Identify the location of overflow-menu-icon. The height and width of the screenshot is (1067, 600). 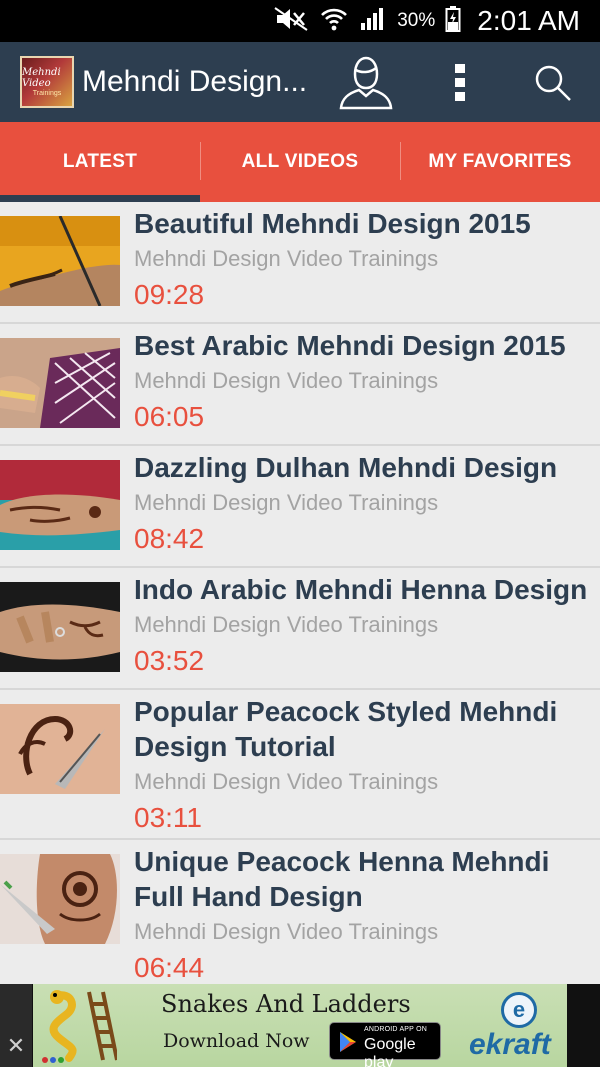
(460, 82).